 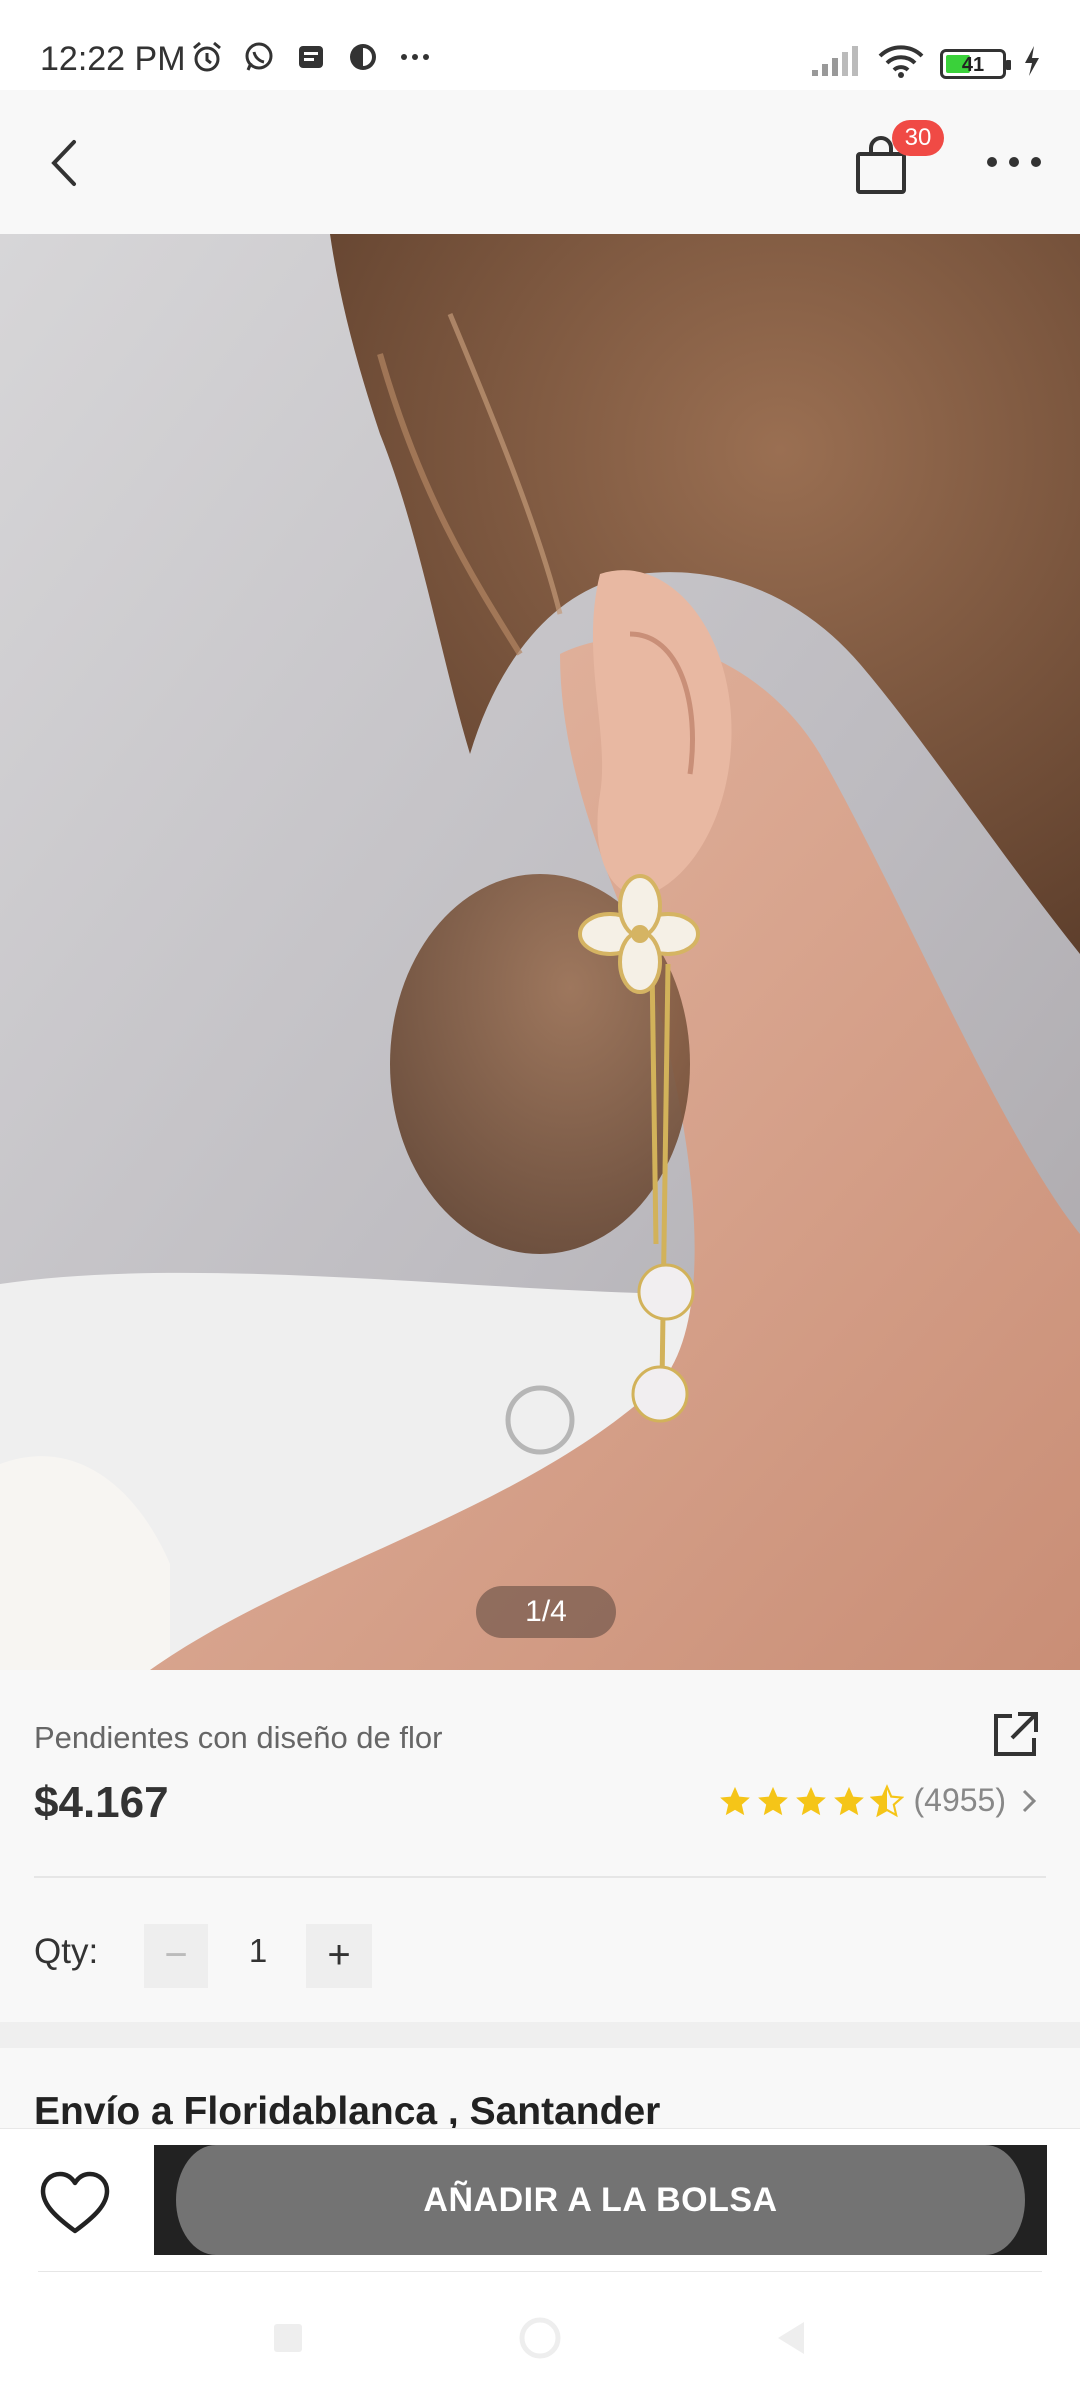 I want to click on add-to-bag-label: AÑADIR A LA BOLSA, so click(x=600, y=2200).